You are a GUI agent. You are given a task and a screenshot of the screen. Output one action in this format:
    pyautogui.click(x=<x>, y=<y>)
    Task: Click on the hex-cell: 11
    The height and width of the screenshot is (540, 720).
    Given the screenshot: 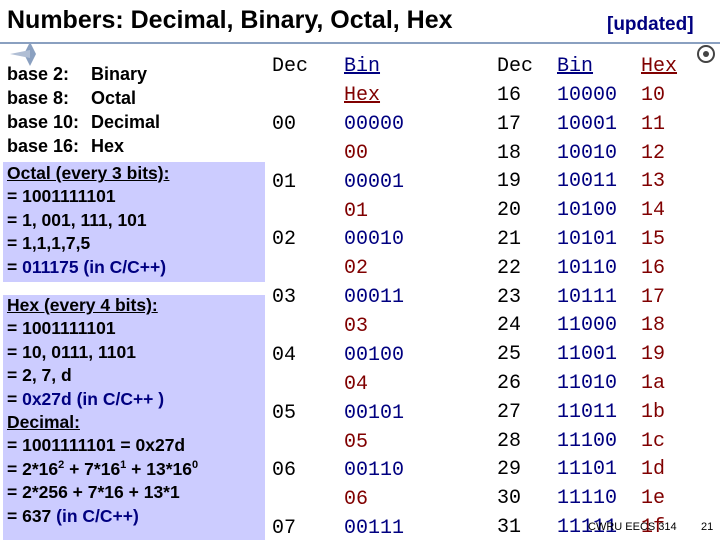 What is the action you would take?
    pyautogui.click(x=653, y=124)
    